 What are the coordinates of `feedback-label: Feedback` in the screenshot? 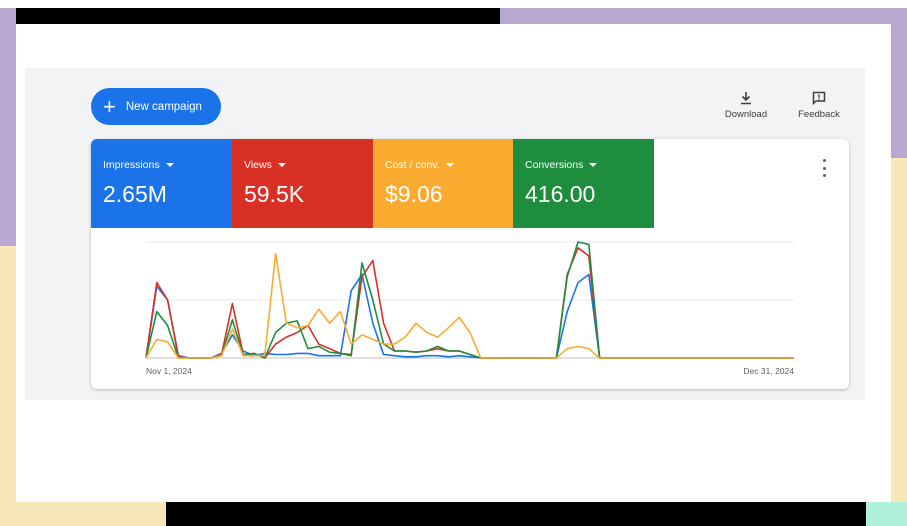 It's located at (819, 114).